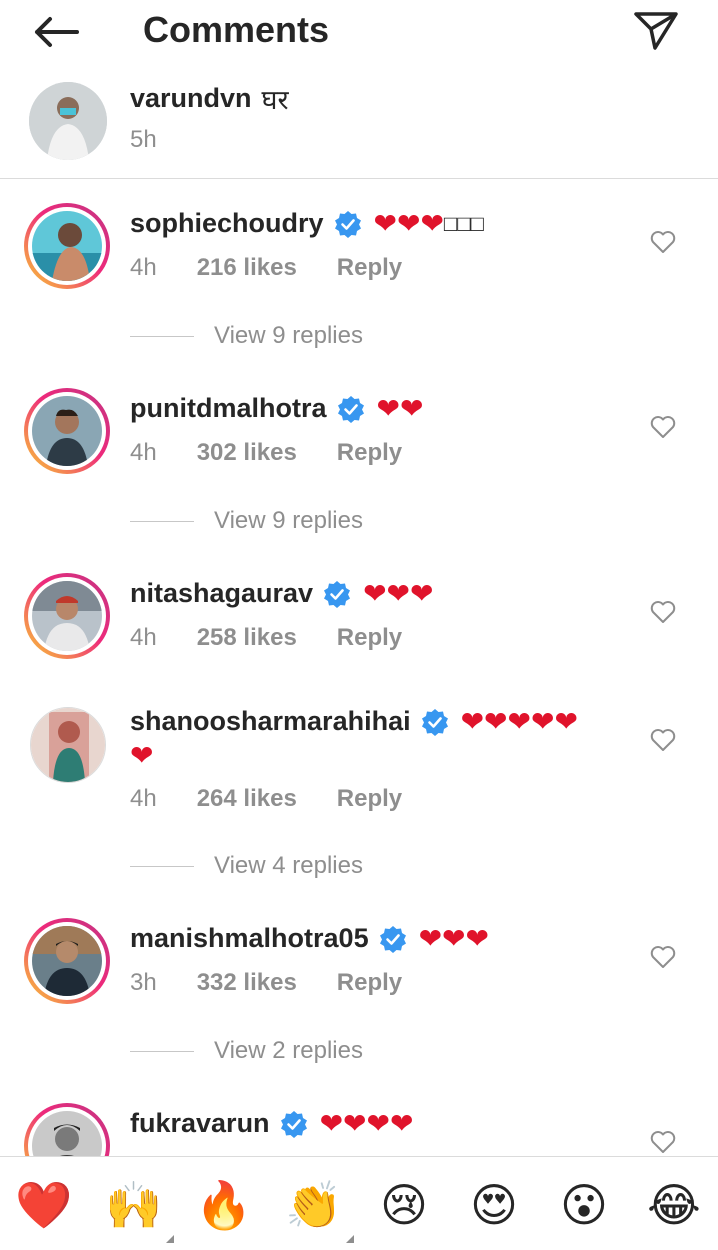 This screenshot has width=718, height=1250. What do you see at coordinates (200, 1123) in the screenshot?
I see `commenter-username: fukravarun` at bounding box center [200, 1123].